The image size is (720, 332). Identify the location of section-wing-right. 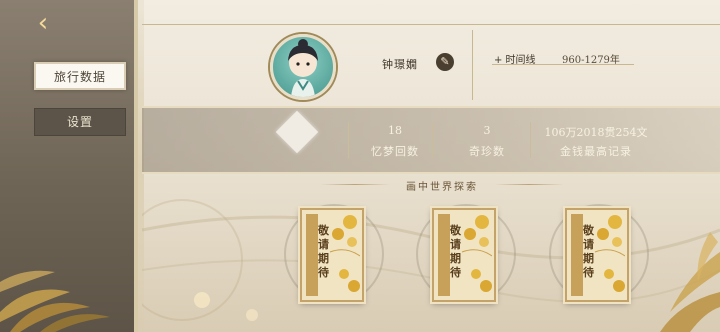
(529, 184).